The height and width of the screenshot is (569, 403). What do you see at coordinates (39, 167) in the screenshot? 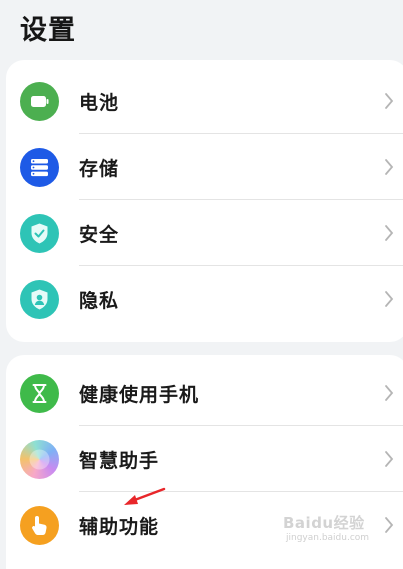
I see `storage-icon` at bounding box center [39, 167].